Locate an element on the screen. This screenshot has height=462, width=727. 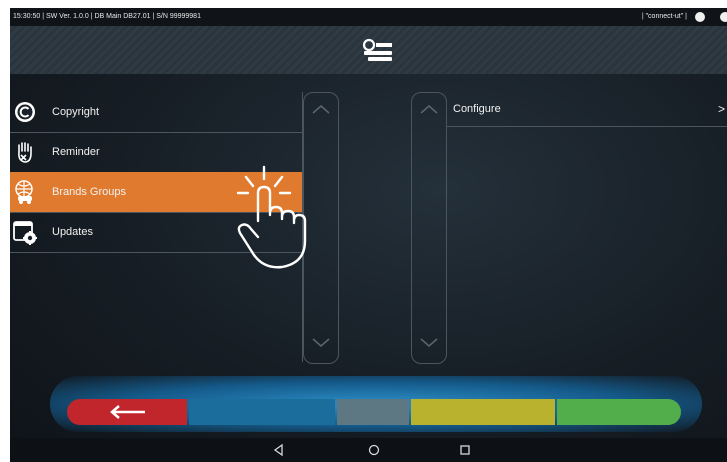
configure-label: Configure is located at coordinates (477, 109).